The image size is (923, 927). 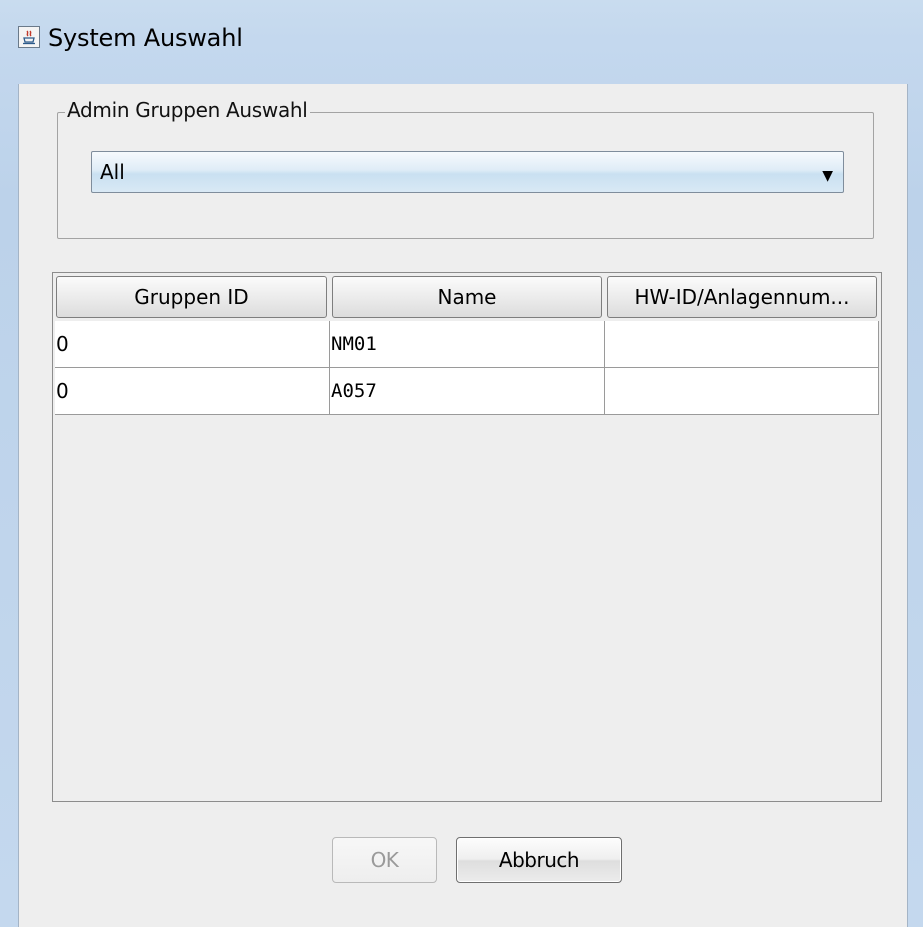 I want to click on column-header-name: Name, so click(x=467, y=297).